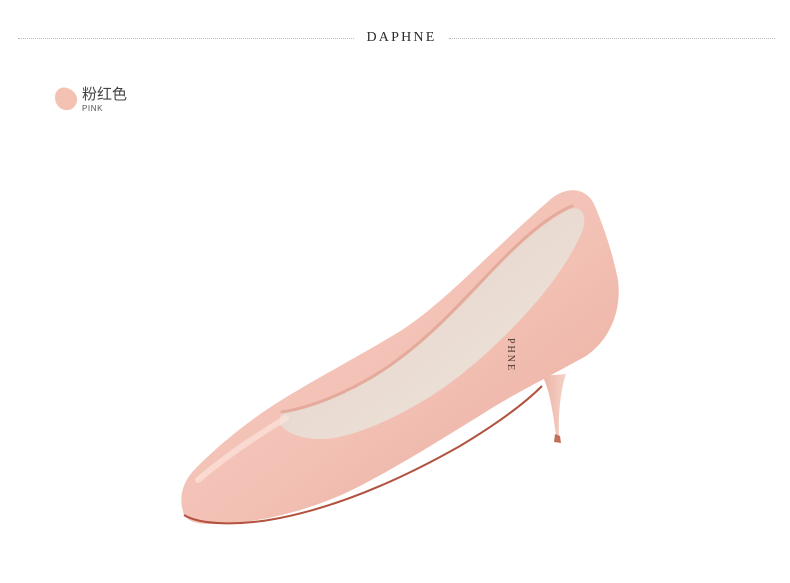 Image resolution: width=790 pixels, height=583 pixels. Describe the element at coordinates (401, 37) in the screenshot. I see `brand-logo: DAPHNE` at that location.